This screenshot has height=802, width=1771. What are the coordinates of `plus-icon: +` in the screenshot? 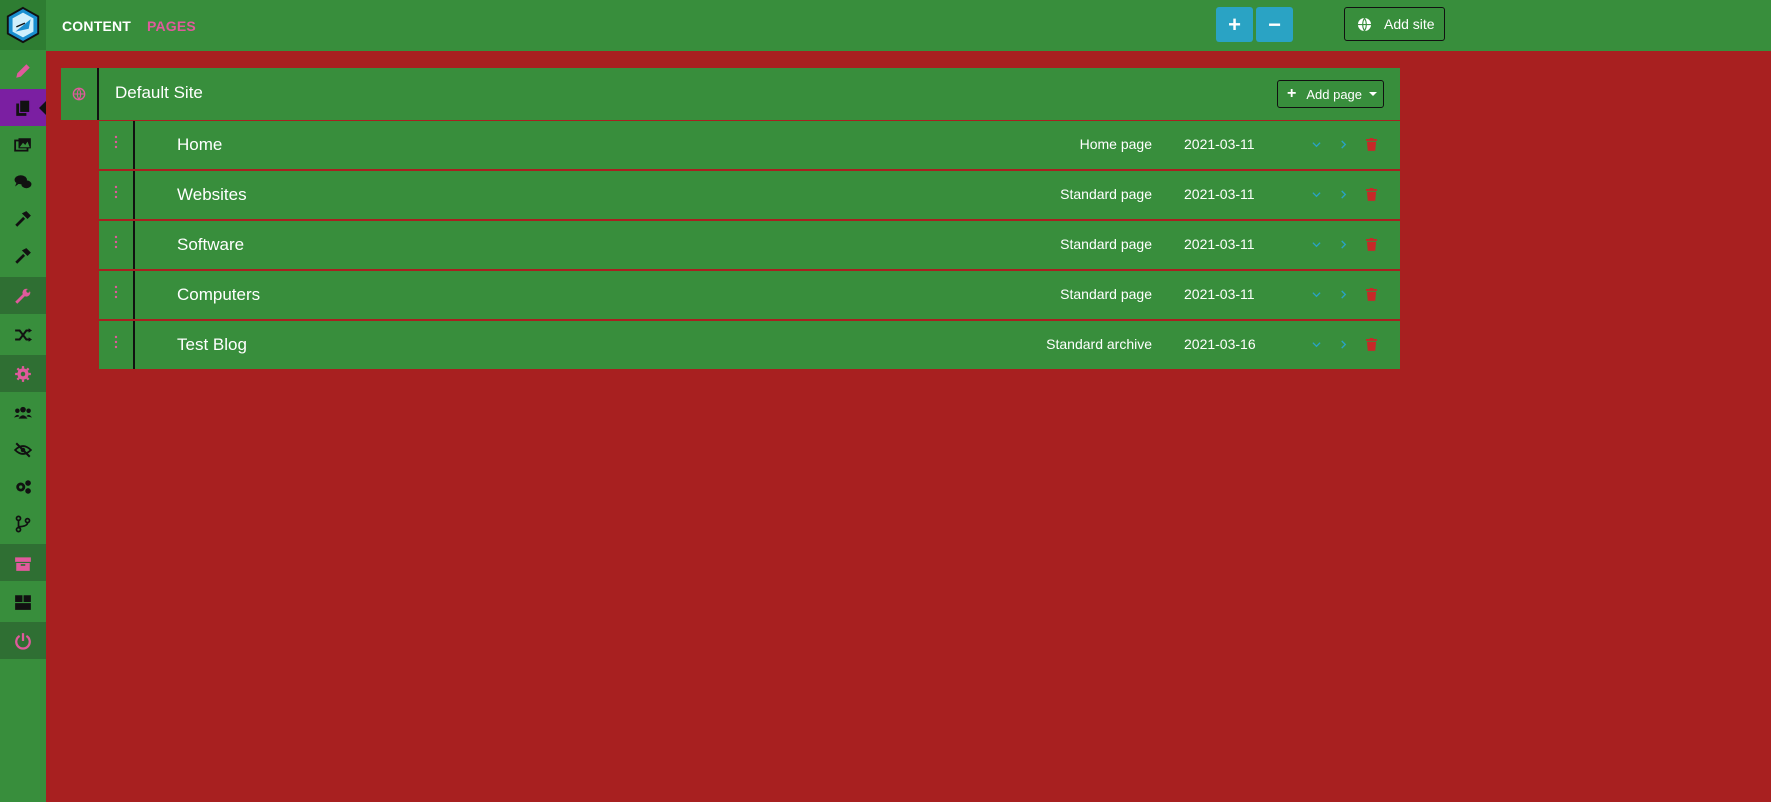 It's located at (1292, 93).